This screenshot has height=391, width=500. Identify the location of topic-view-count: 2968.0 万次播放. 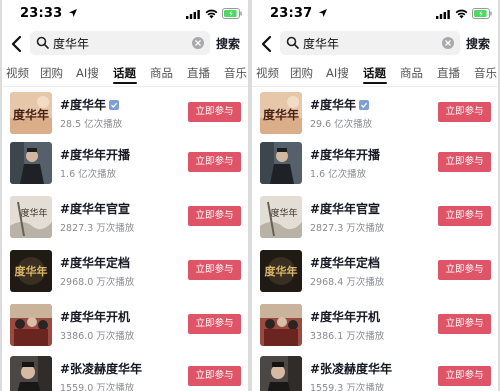
(97, 282).